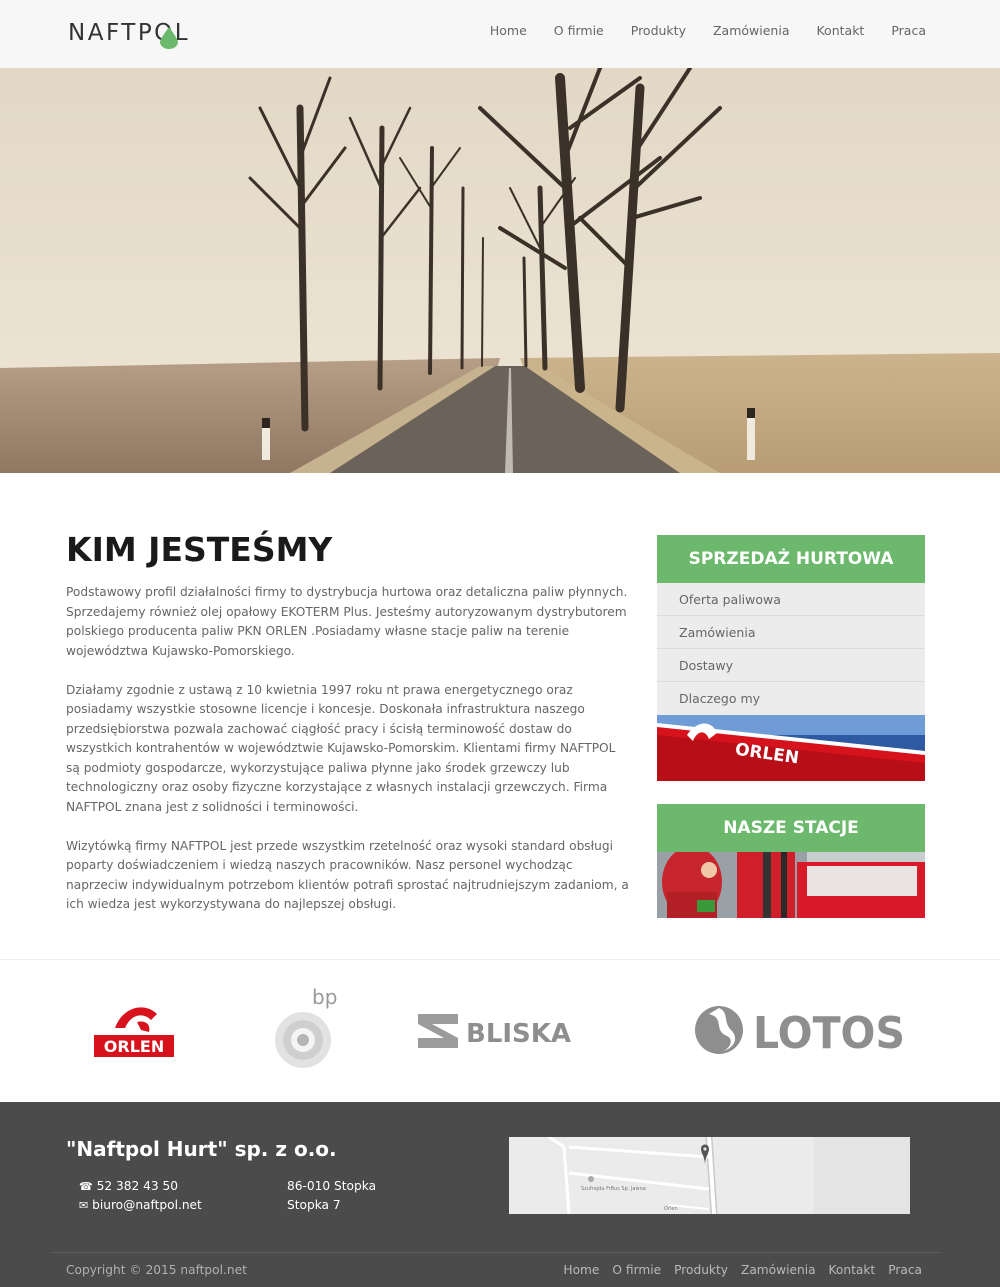  I want to click on logo-drop-icon, so click(169, 38).